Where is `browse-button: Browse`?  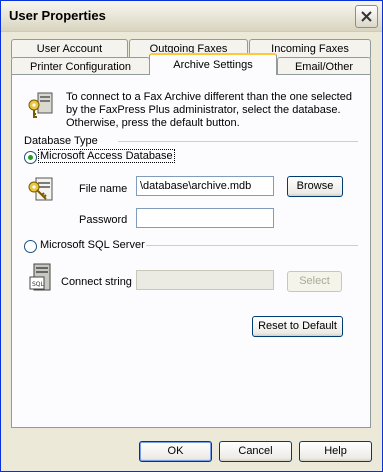 browse-button: Browse is located at coordinates (315, 186).